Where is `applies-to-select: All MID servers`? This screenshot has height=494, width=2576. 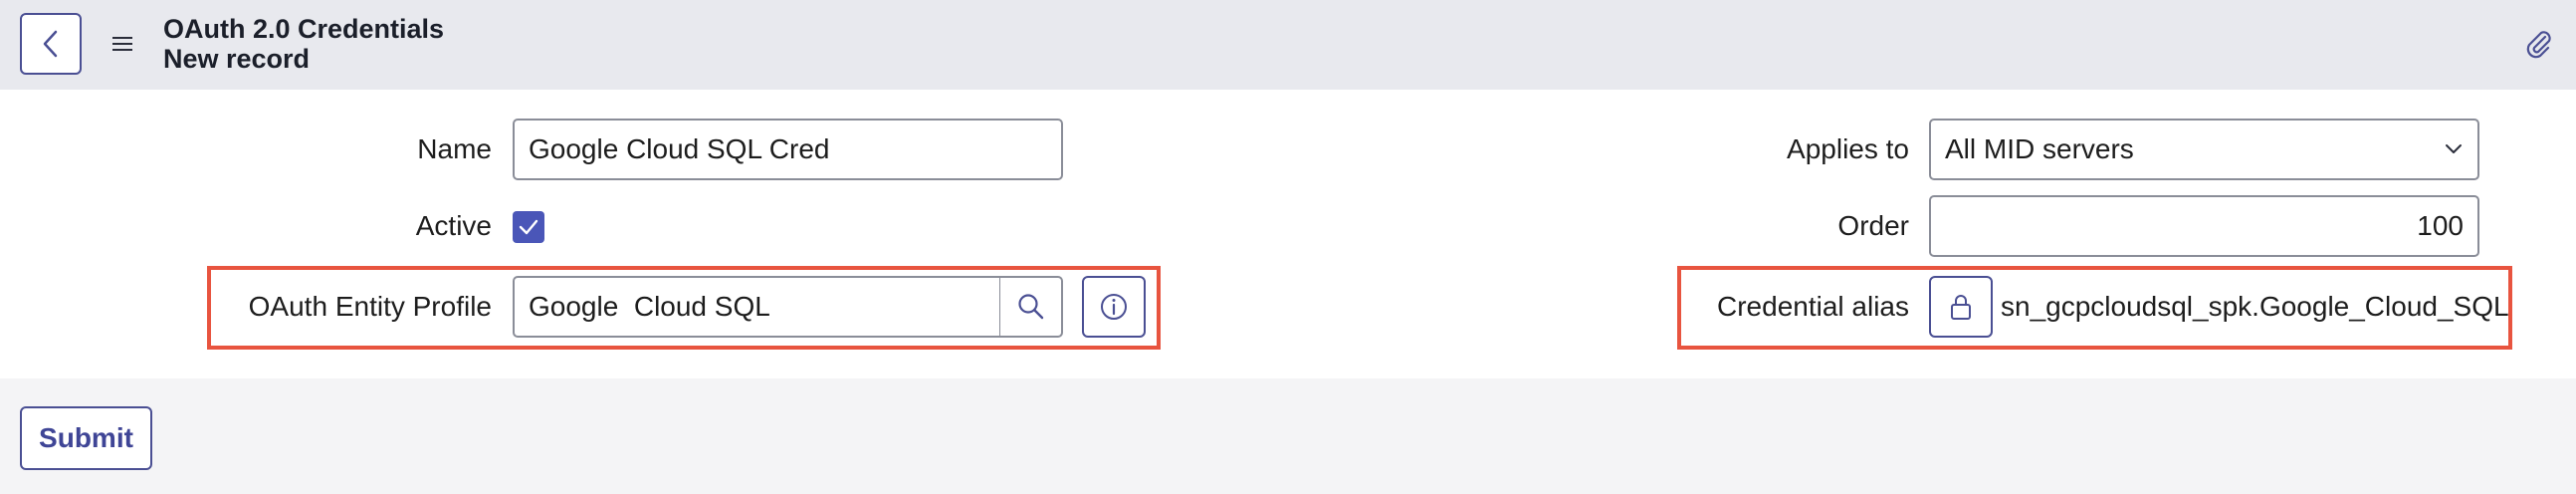
applies-to-select: All MID servers is located at coordinates (2204, 149).